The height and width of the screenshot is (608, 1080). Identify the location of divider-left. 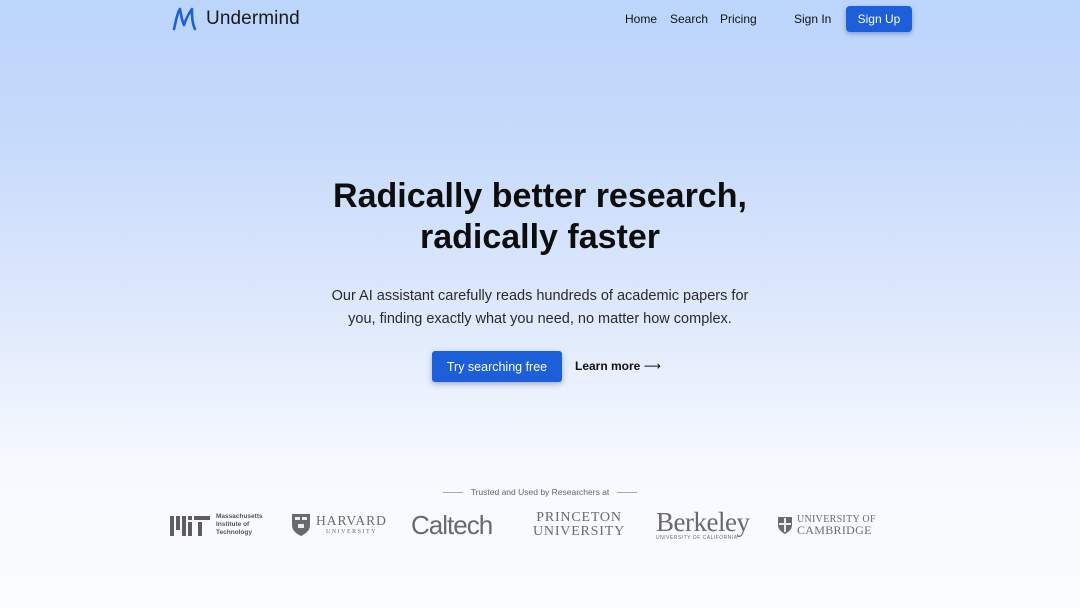
(452, 493).